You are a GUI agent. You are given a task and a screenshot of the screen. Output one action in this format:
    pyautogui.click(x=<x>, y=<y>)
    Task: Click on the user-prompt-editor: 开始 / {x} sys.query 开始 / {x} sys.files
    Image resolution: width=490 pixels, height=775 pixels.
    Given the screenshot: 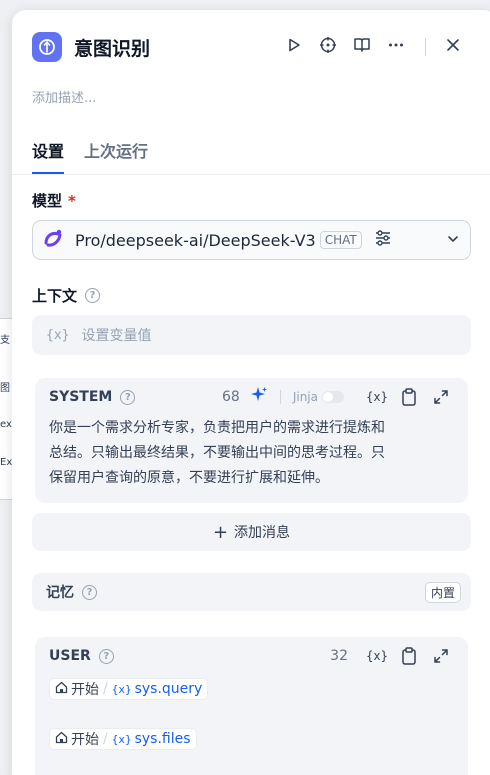 What is the action you would take?
    pyautogui.click(x=251, y=714)
    